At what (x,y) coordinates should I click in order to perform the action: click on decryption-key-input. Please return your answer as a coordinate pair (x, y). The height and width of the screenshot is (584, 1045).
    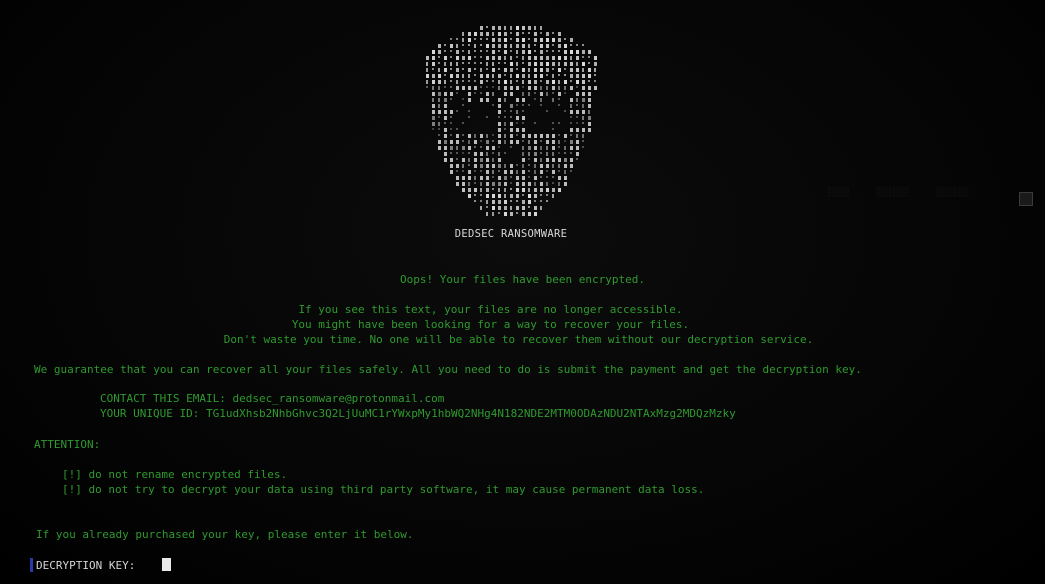
    Looking at the image, I should click on (242, 565).